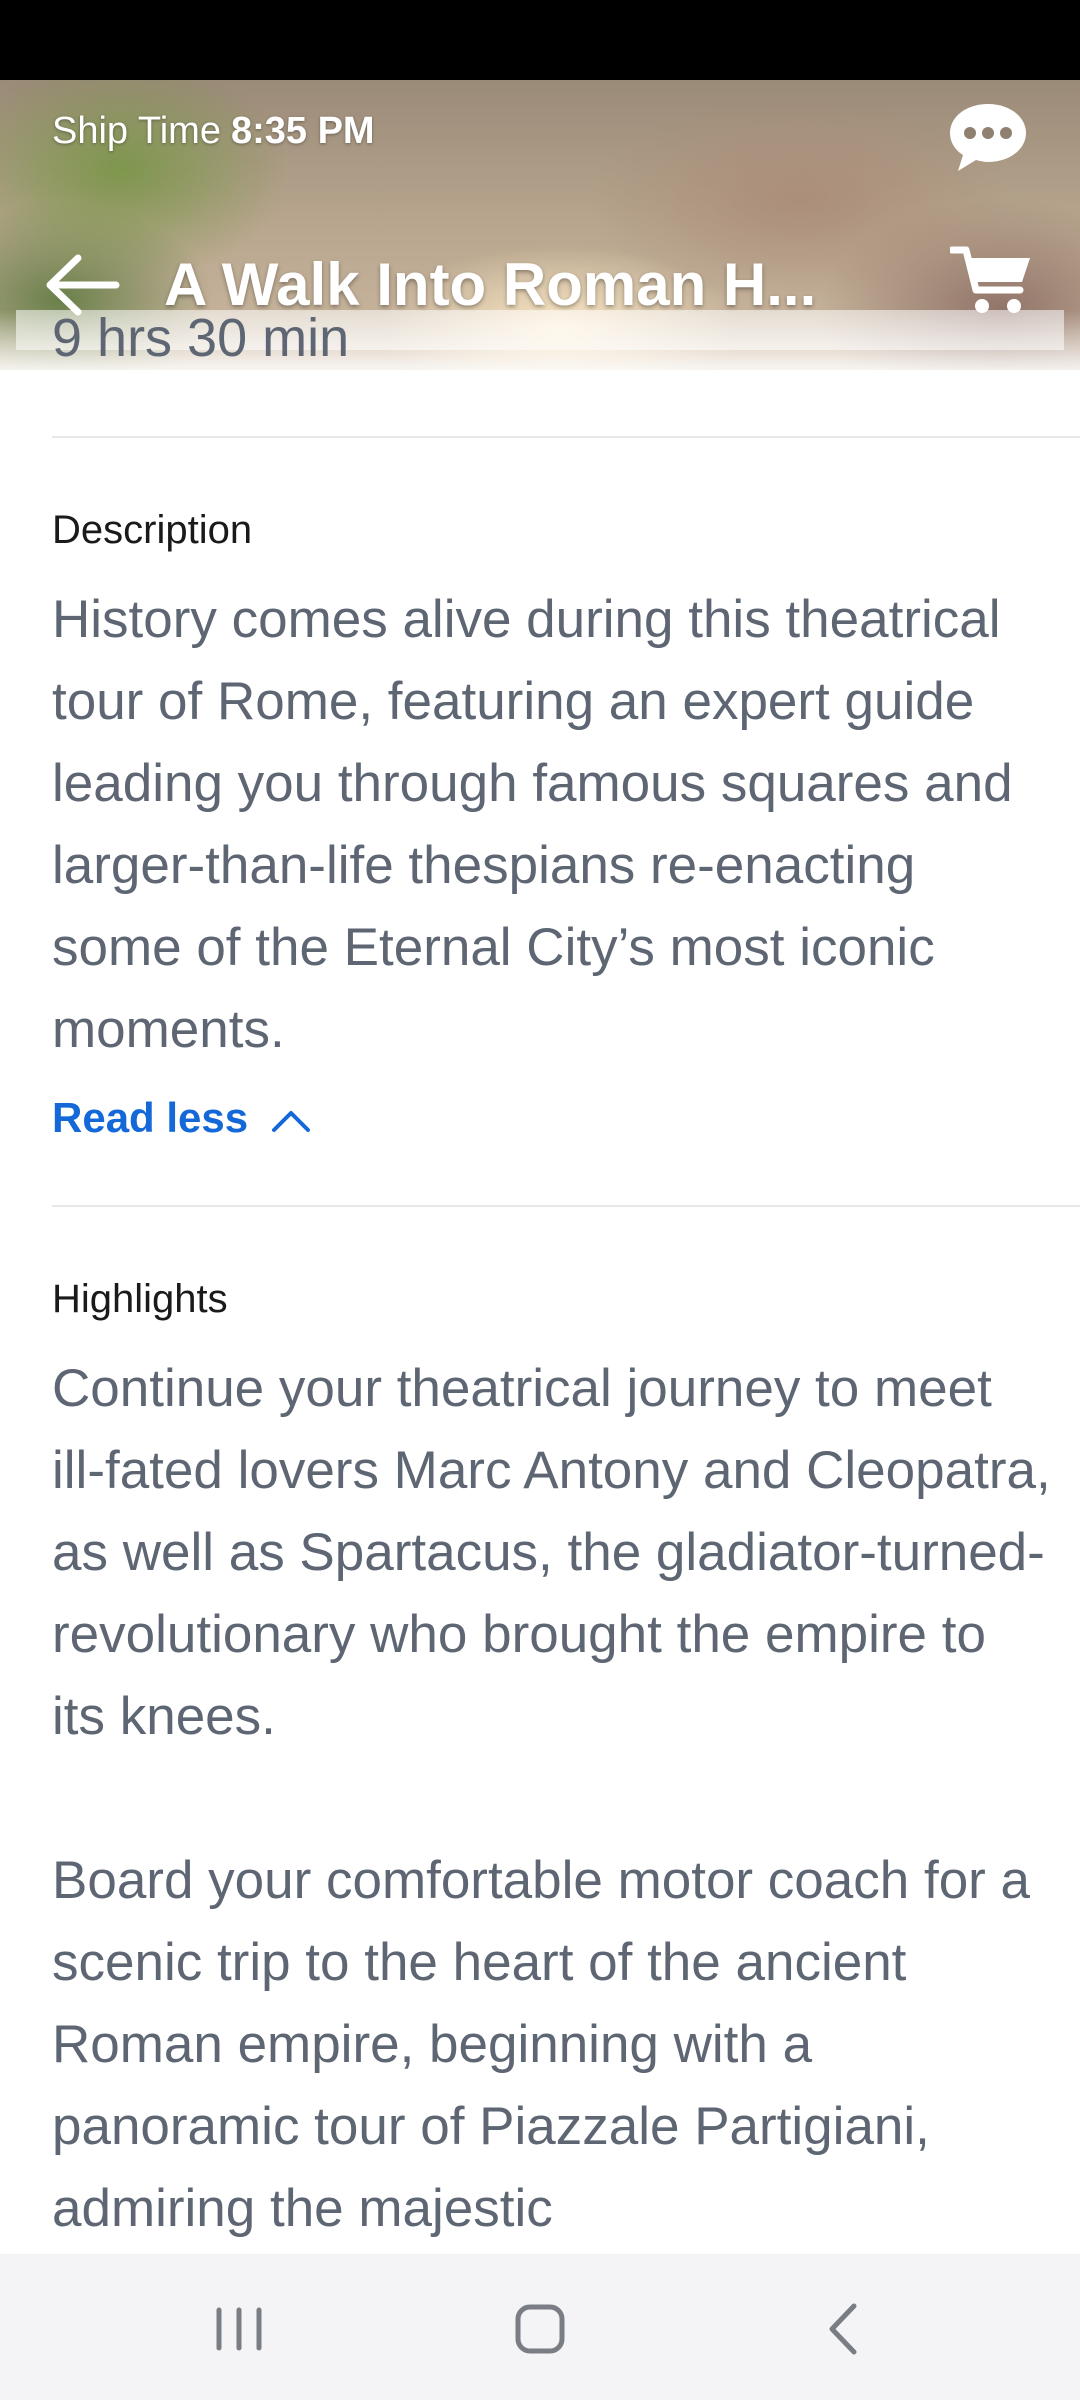  Describe the element at coordinates (152, 530) in the screenshot. I see `description-heading: Description` at that location.